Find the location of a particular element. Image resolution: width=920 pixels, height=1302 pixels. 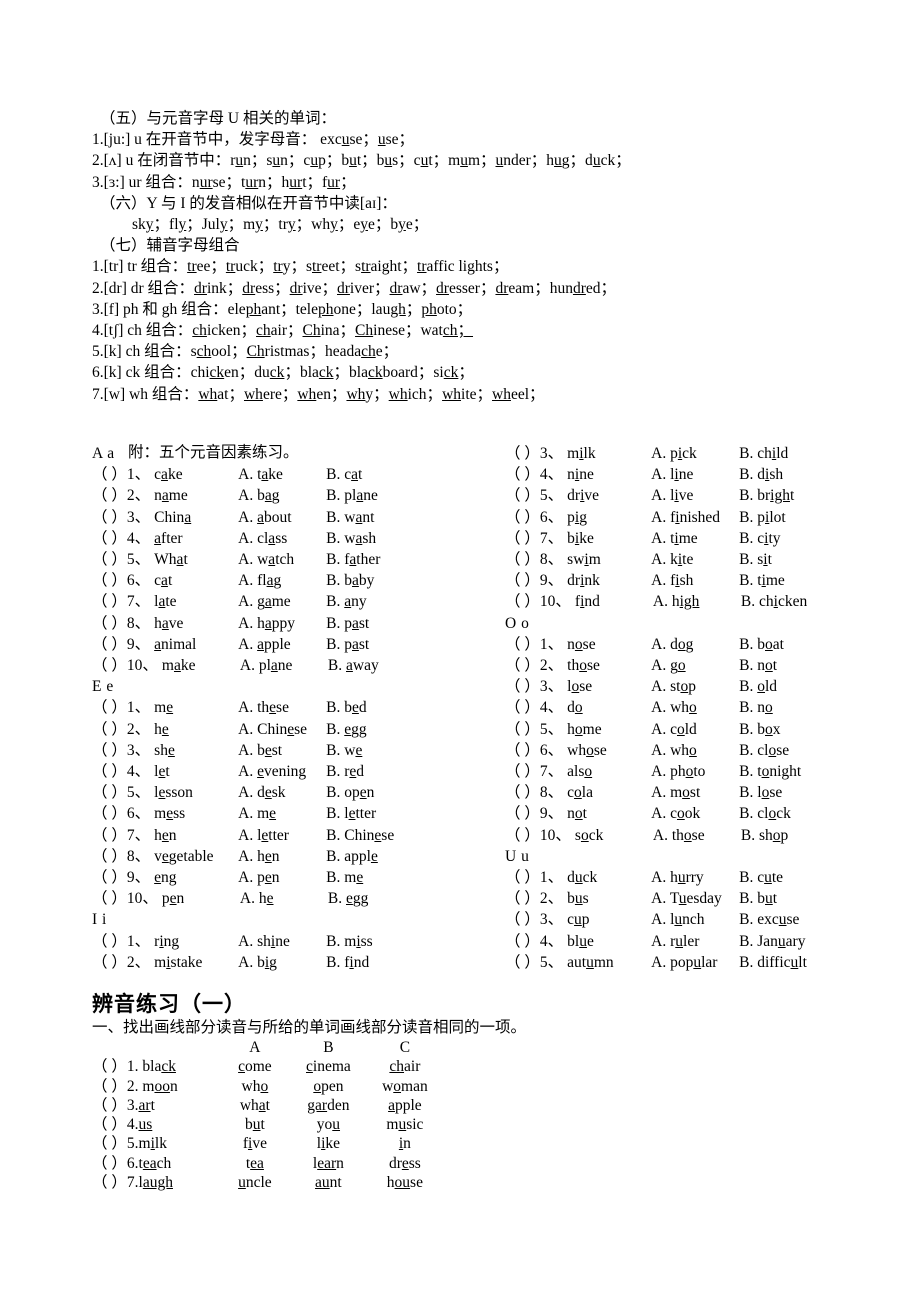

option-b: B. box is located at coordinates (759, 729).